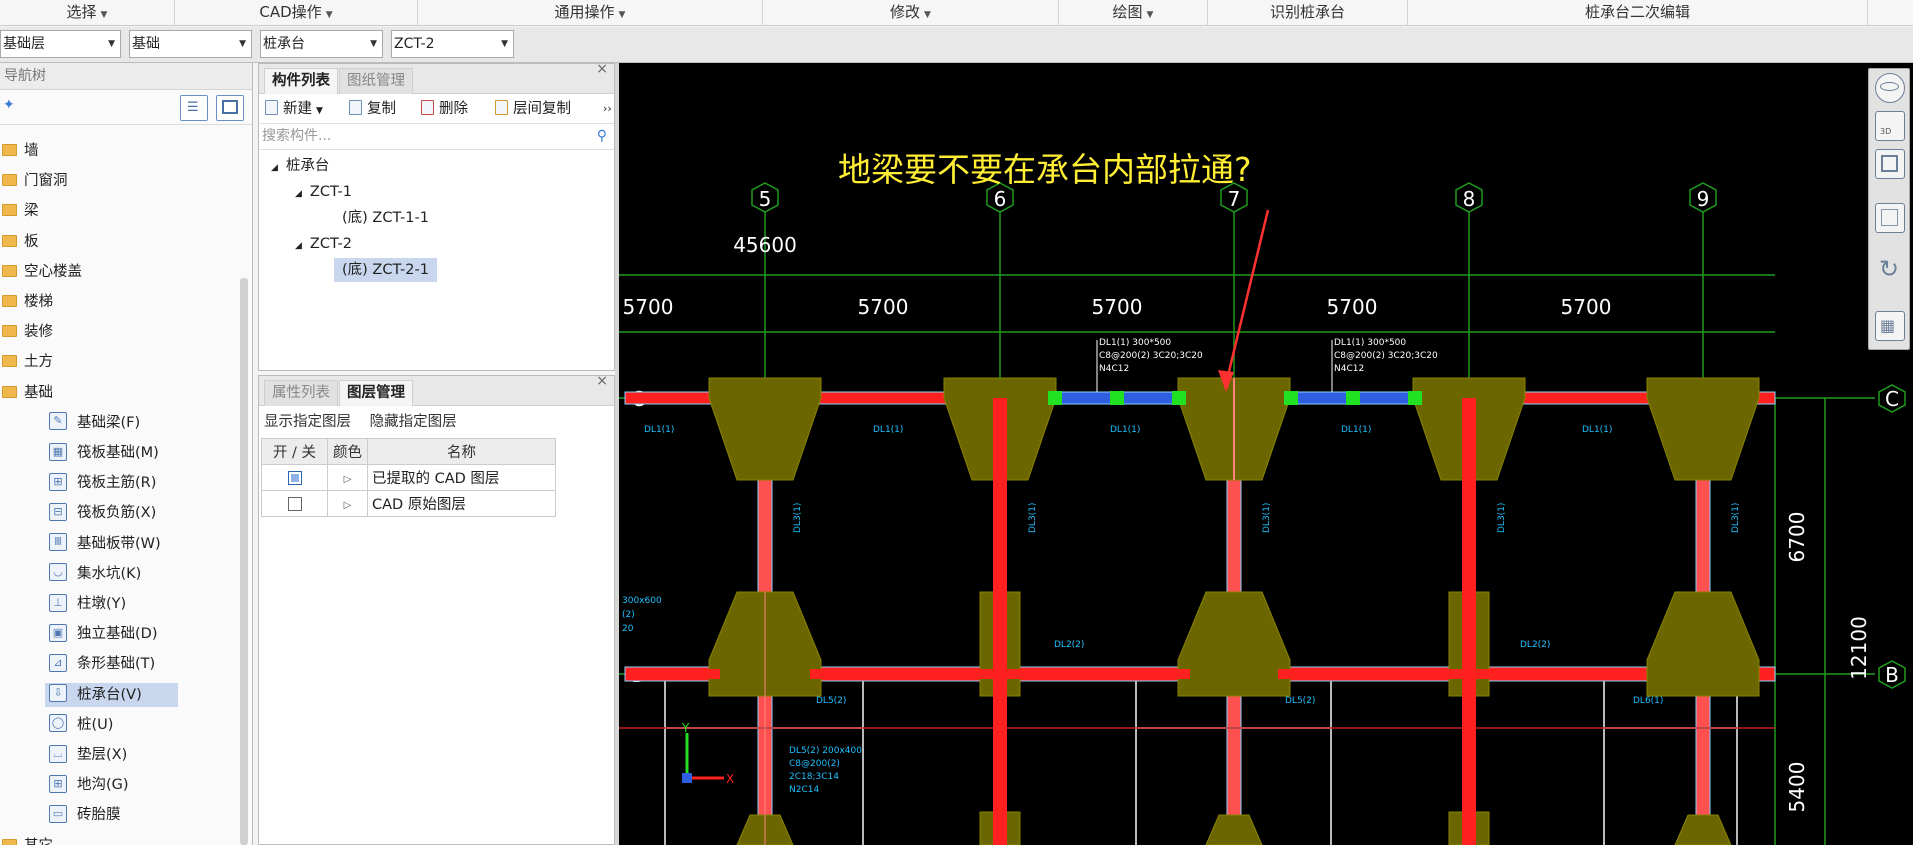  Describe the element at coordinates (194, 108) in the screenshot. I see `list-view-button: ☰` at that location.